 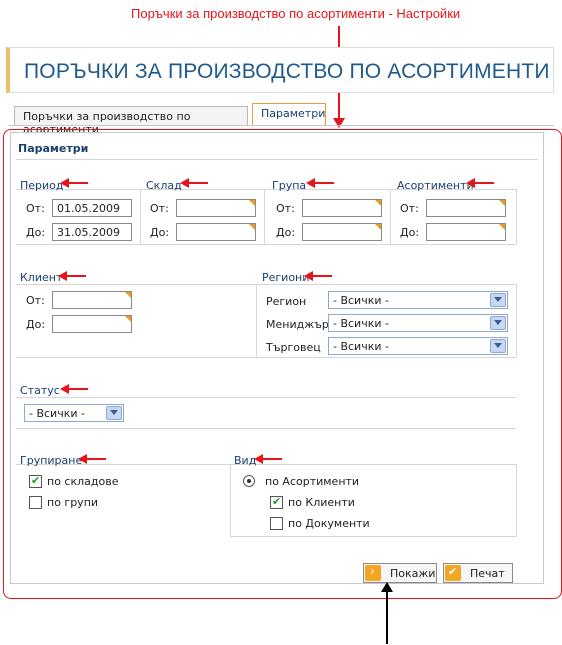 What do you see at coordinates (516, 320) in the screenshot?
I see `row2-right-line` at bounding box center [516, 320].